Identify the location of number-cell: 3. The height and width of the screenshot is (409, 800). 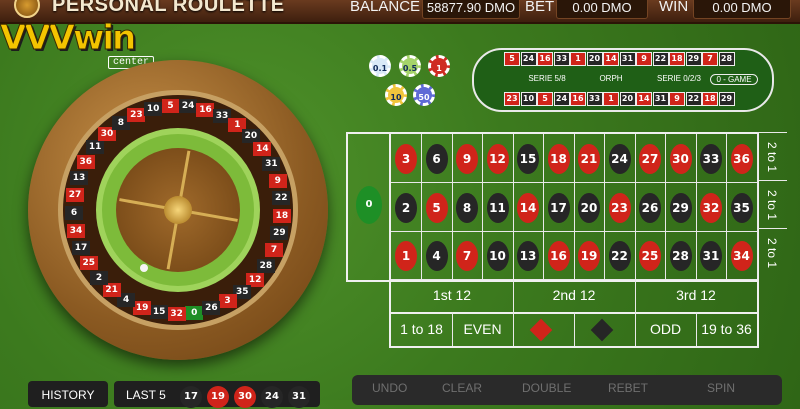
(406, 158).